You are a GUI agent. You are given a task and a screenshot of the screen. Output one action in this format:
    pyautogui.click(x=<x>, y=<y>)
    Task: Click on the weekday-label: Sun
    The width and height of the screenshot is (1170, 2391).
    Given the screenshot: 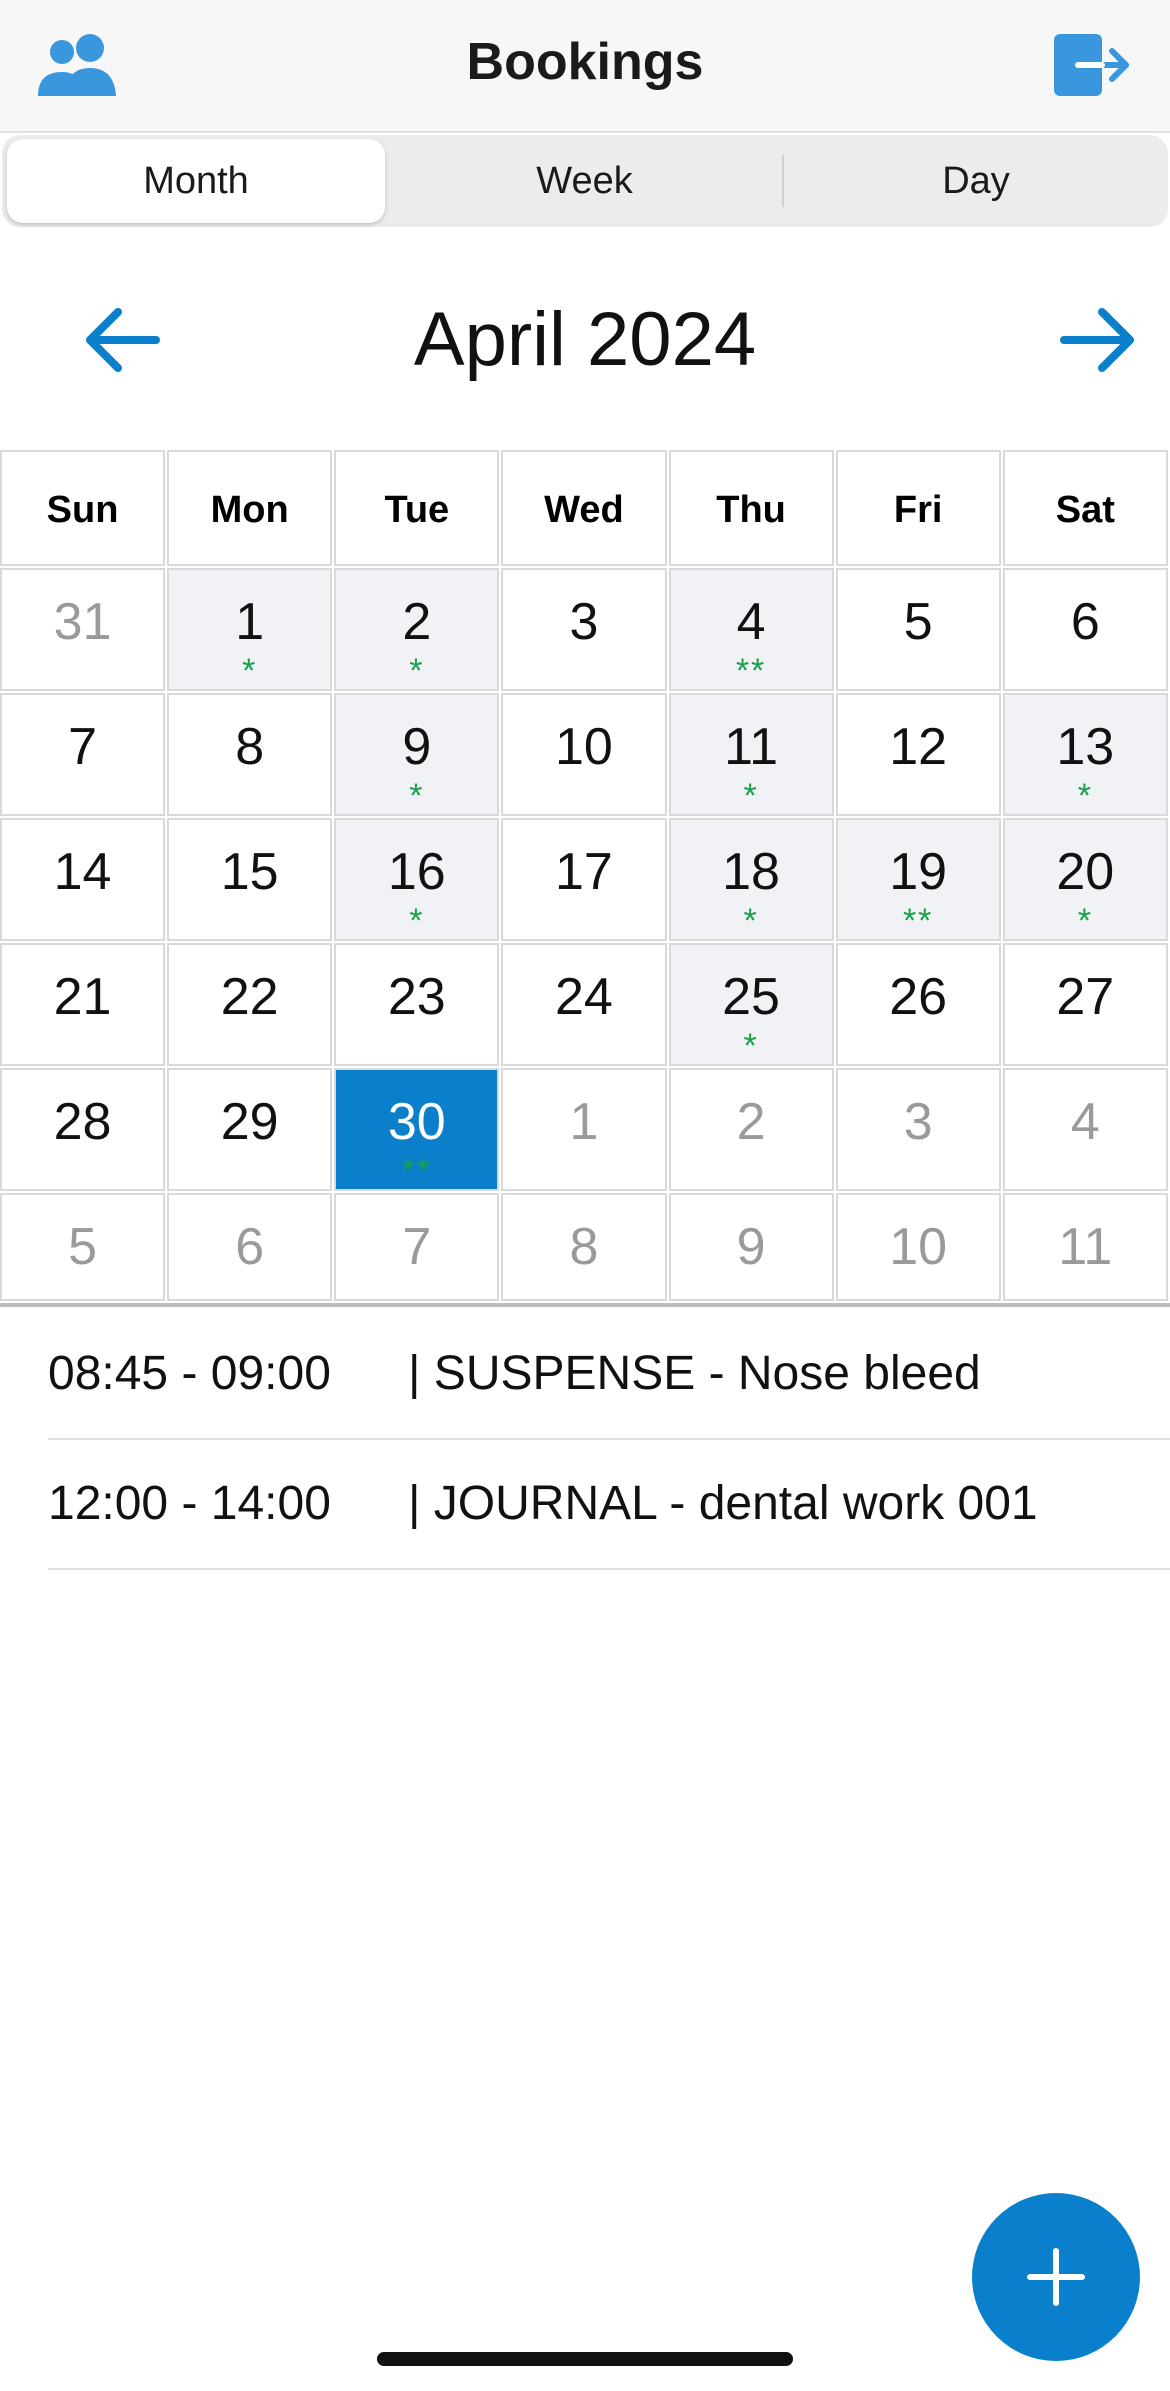 What is the action you would take?
    pyautogui.click(x=83, y=508)
    